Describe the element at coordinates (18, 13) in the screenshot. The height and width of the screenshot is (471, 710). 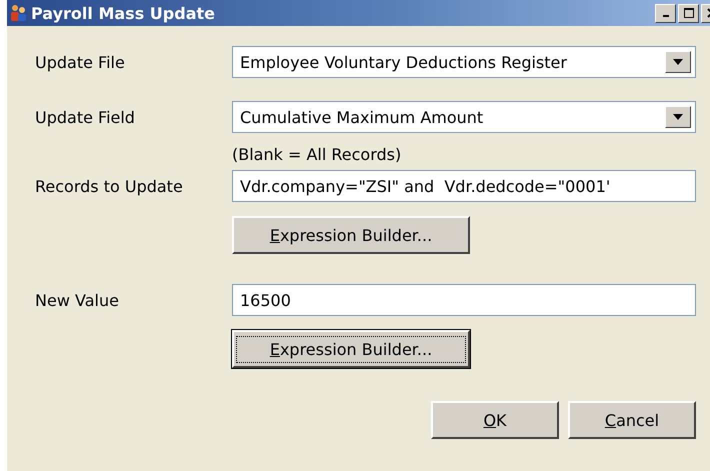
I see `people-icon` at that location.